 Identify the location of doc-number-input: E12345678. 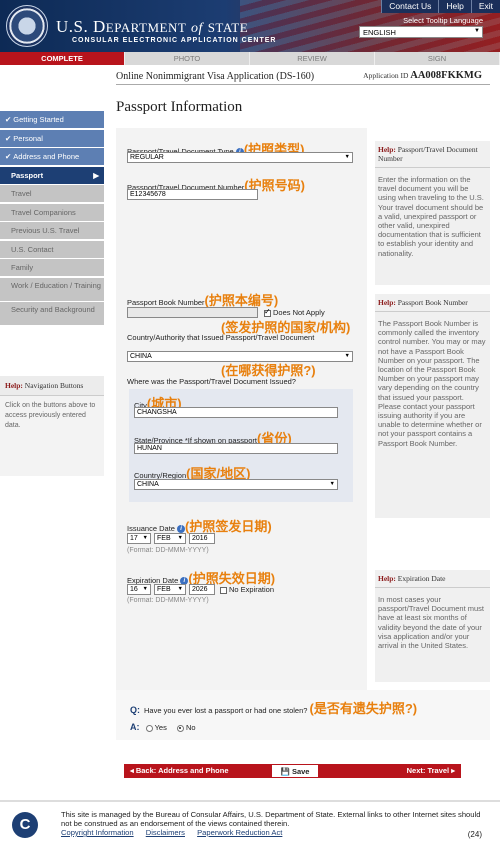
(192, 194).